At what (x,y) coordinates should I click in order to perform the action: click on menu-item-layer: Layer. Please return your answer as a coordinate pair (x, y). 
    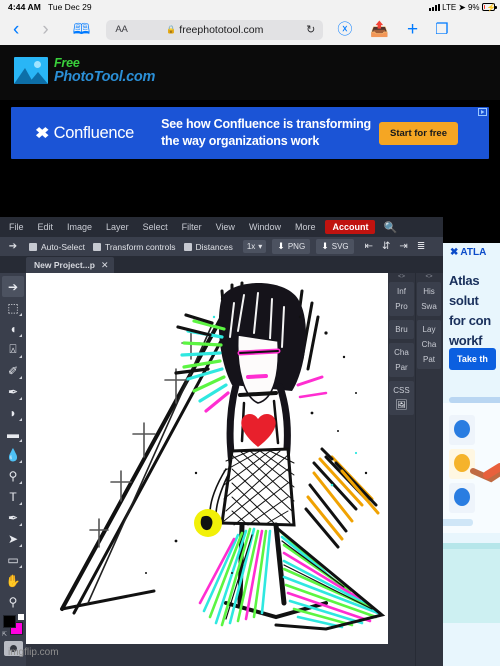
    Looking at the image, I should click on (117, 227).